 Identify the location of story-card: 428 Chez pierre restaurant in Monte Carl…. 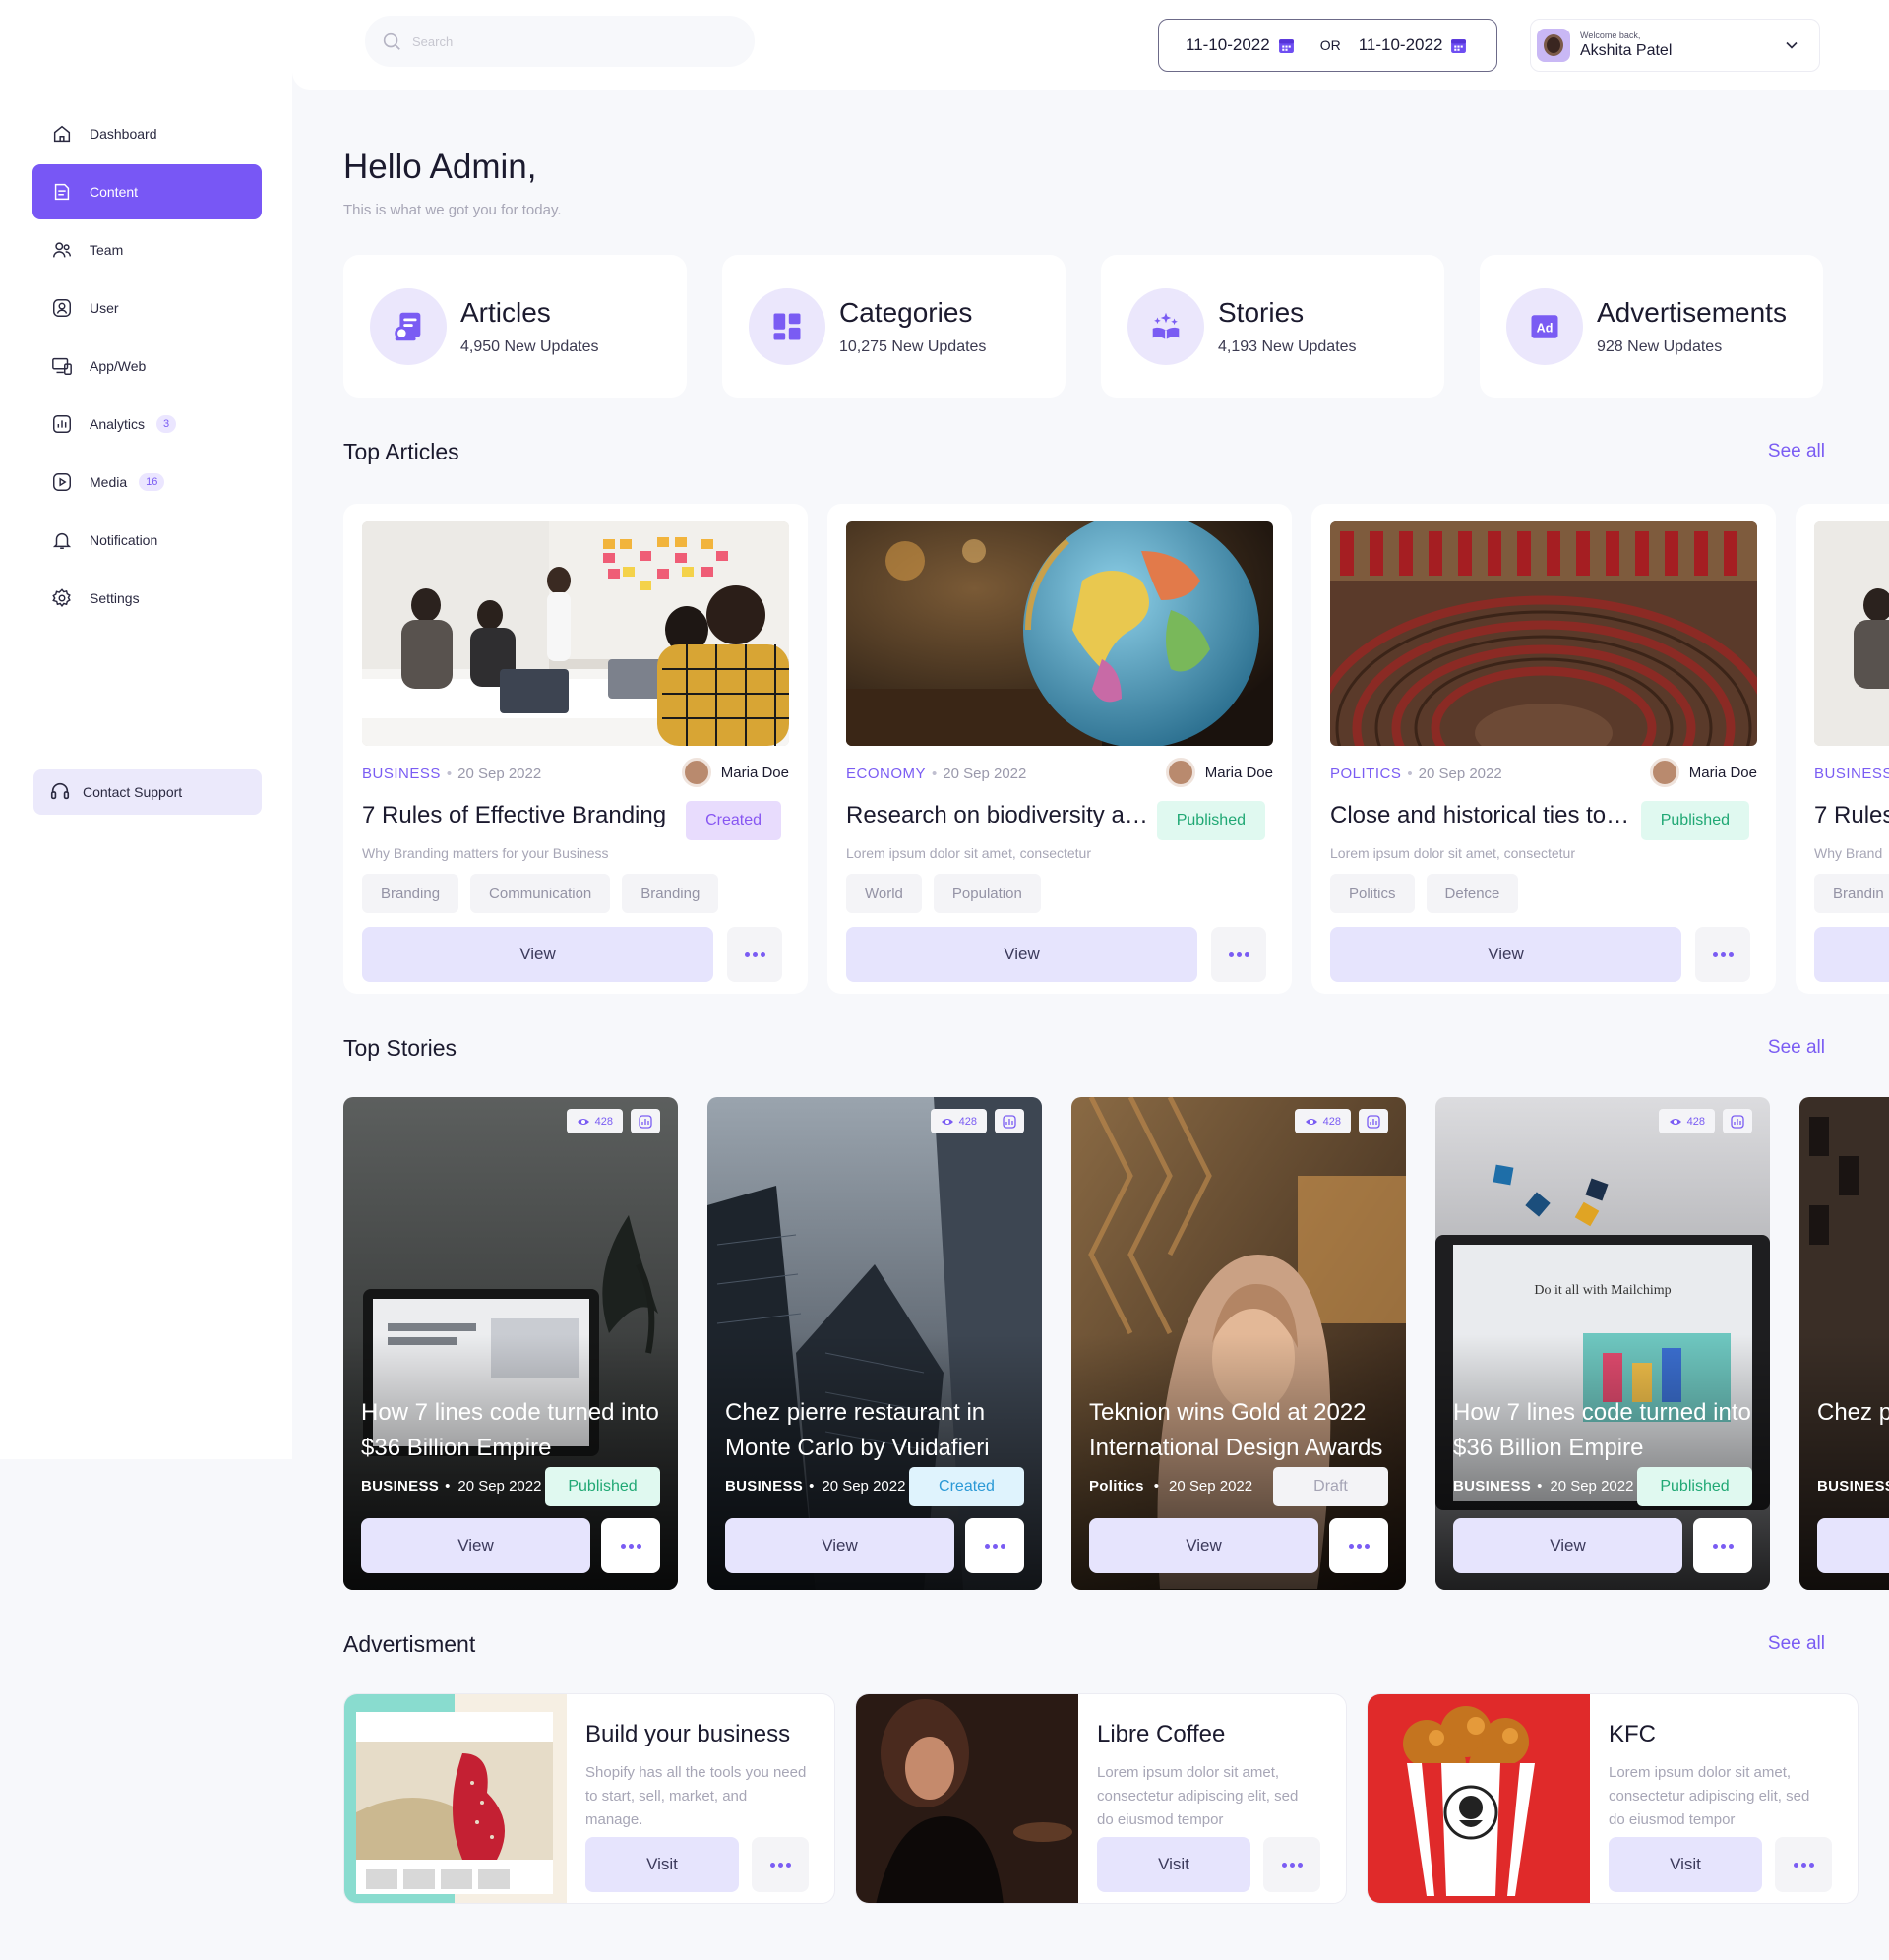
(874, 1343).